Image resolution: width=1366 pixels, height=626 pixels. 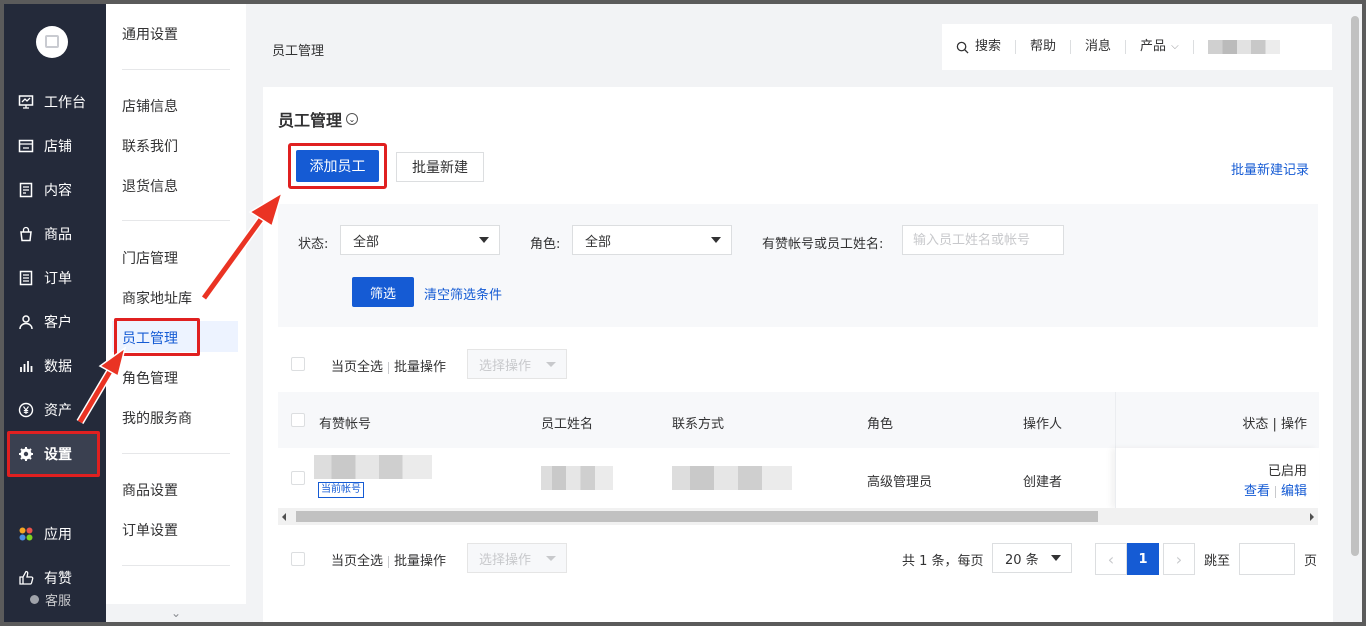 What do you see at coordinates (652, 240) in the screenshot?
I see `role-select: 全部` at bounding box center [652, 240].